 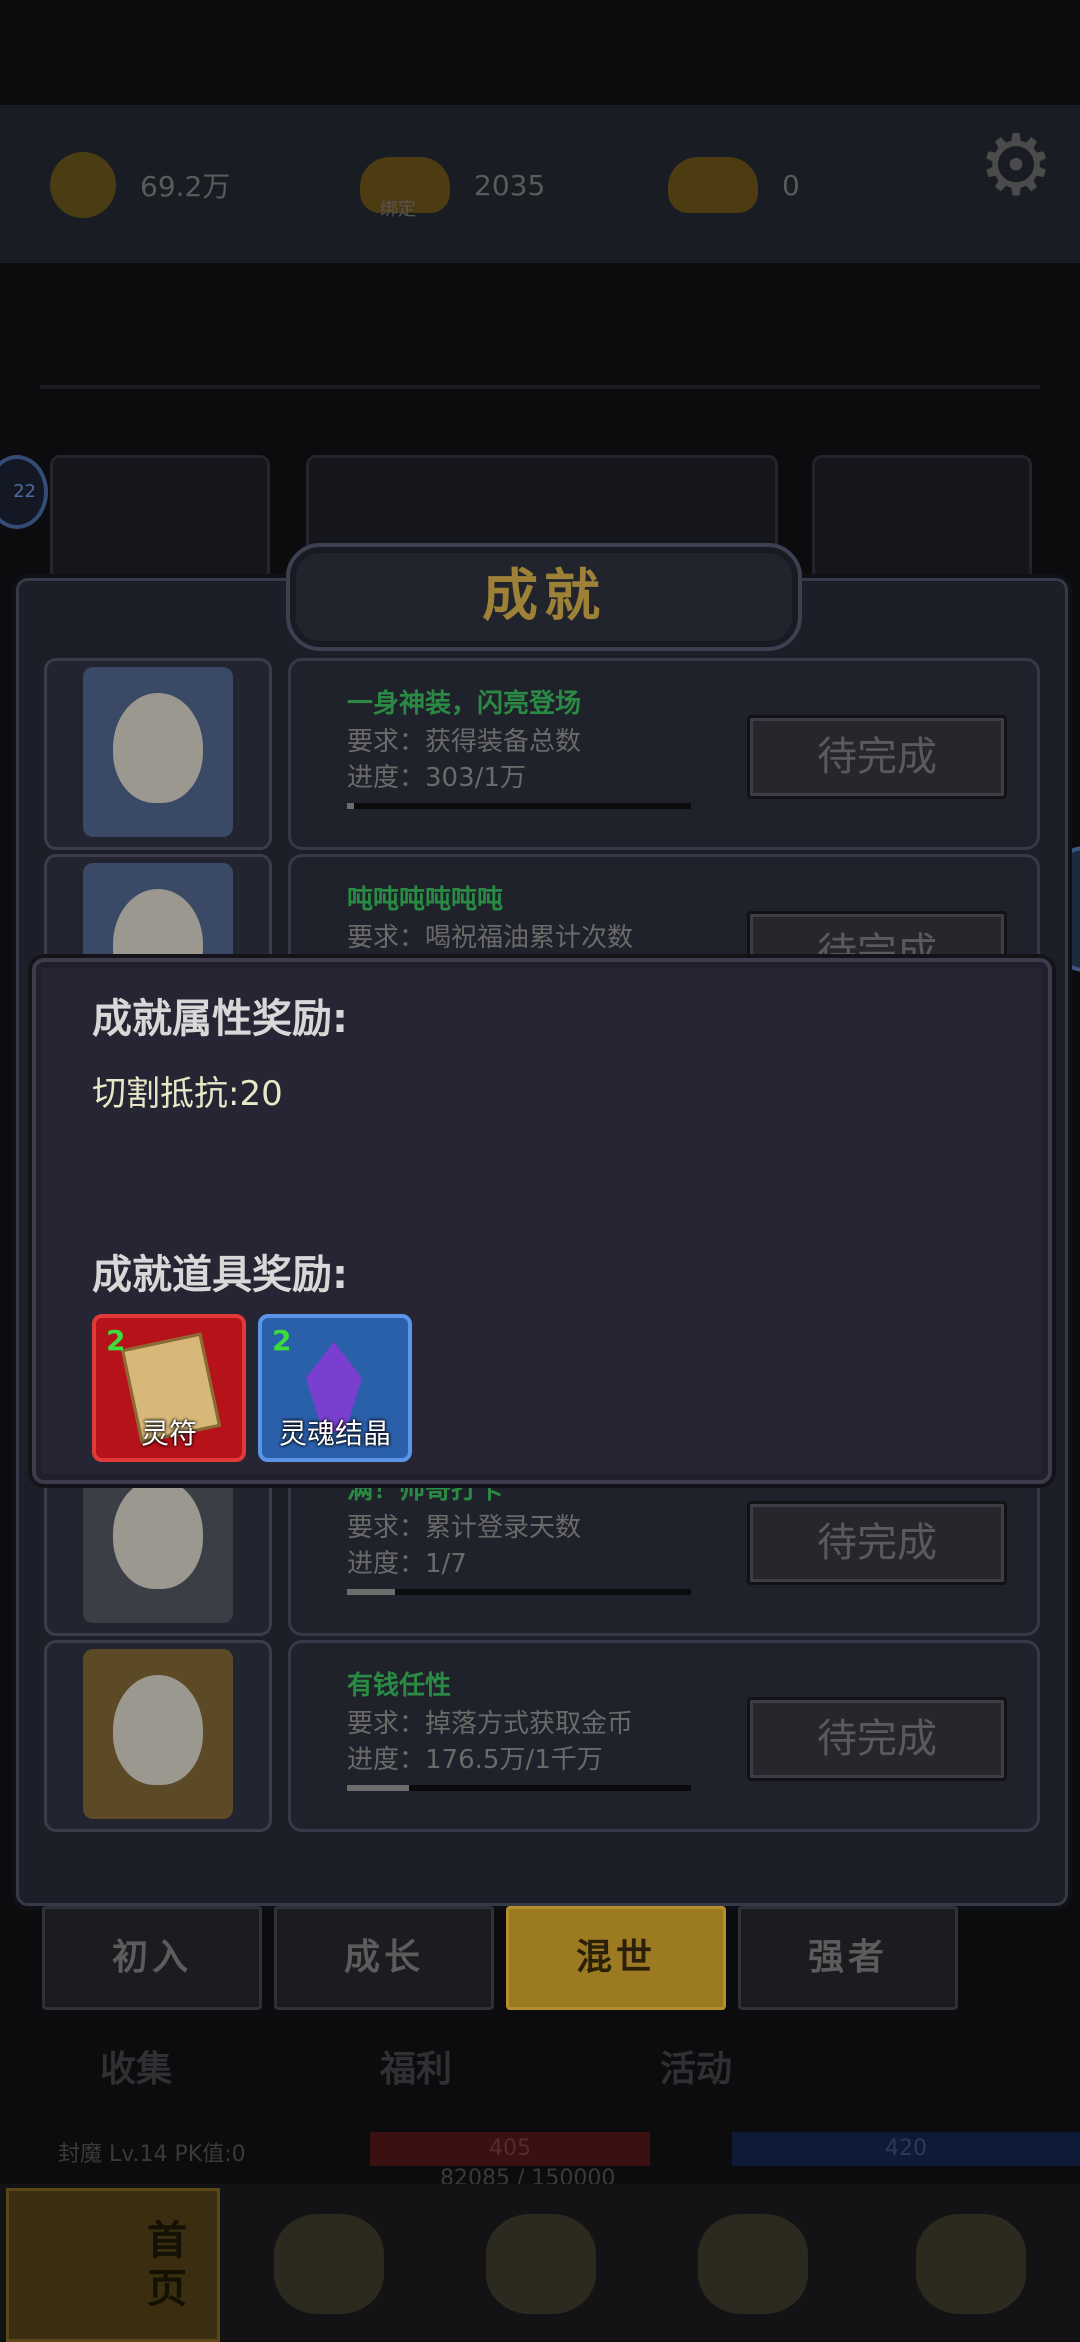 What do you see at coordinates (24, 492) in the screenshot?
I see `side-badge: 22` at bounding box center [24, 492].